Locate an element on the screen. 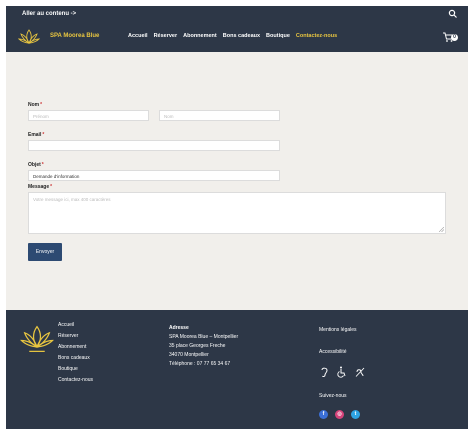 The height and width of the screenshot is (429, 473). message-label: Message* is located at coordinates (40, 187).